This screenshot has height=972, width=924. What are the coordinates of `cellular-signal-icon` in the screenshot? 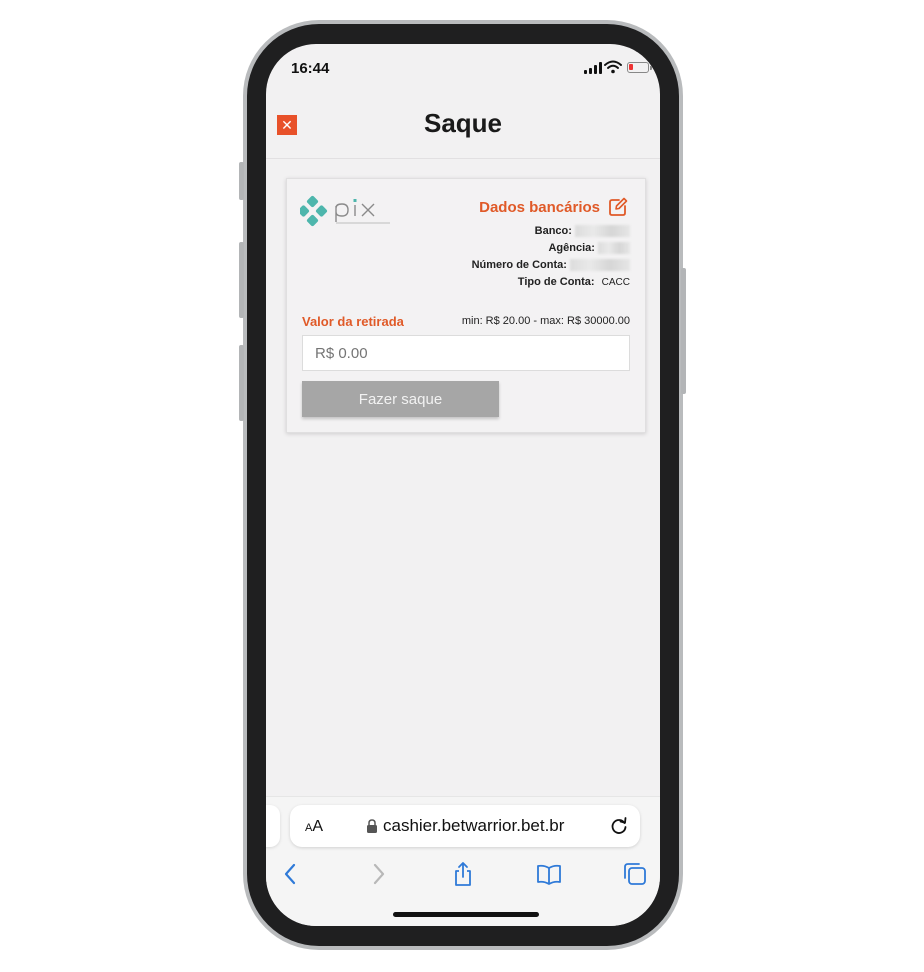 It's located at (593, 68).